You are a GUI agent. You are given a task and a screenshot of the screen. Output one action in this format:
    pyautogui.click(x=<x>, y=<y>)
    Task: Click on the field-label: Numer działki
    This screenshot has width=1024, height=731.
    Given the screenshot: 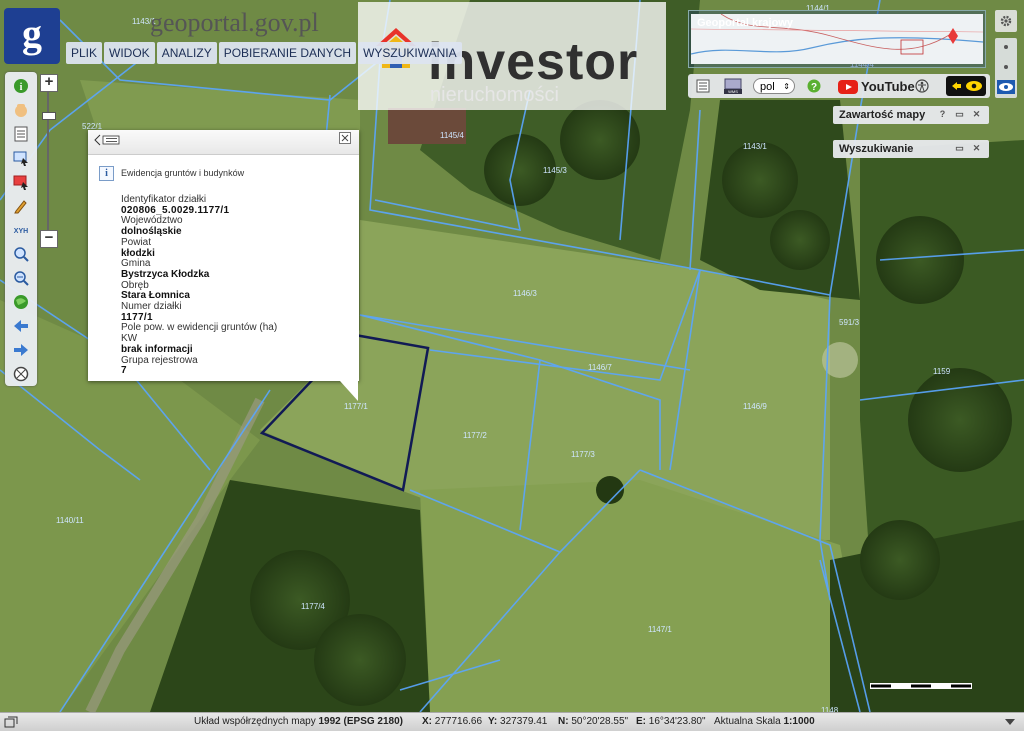 What is the action you would take?
    pyautogui.click(x=151, y=307)
    